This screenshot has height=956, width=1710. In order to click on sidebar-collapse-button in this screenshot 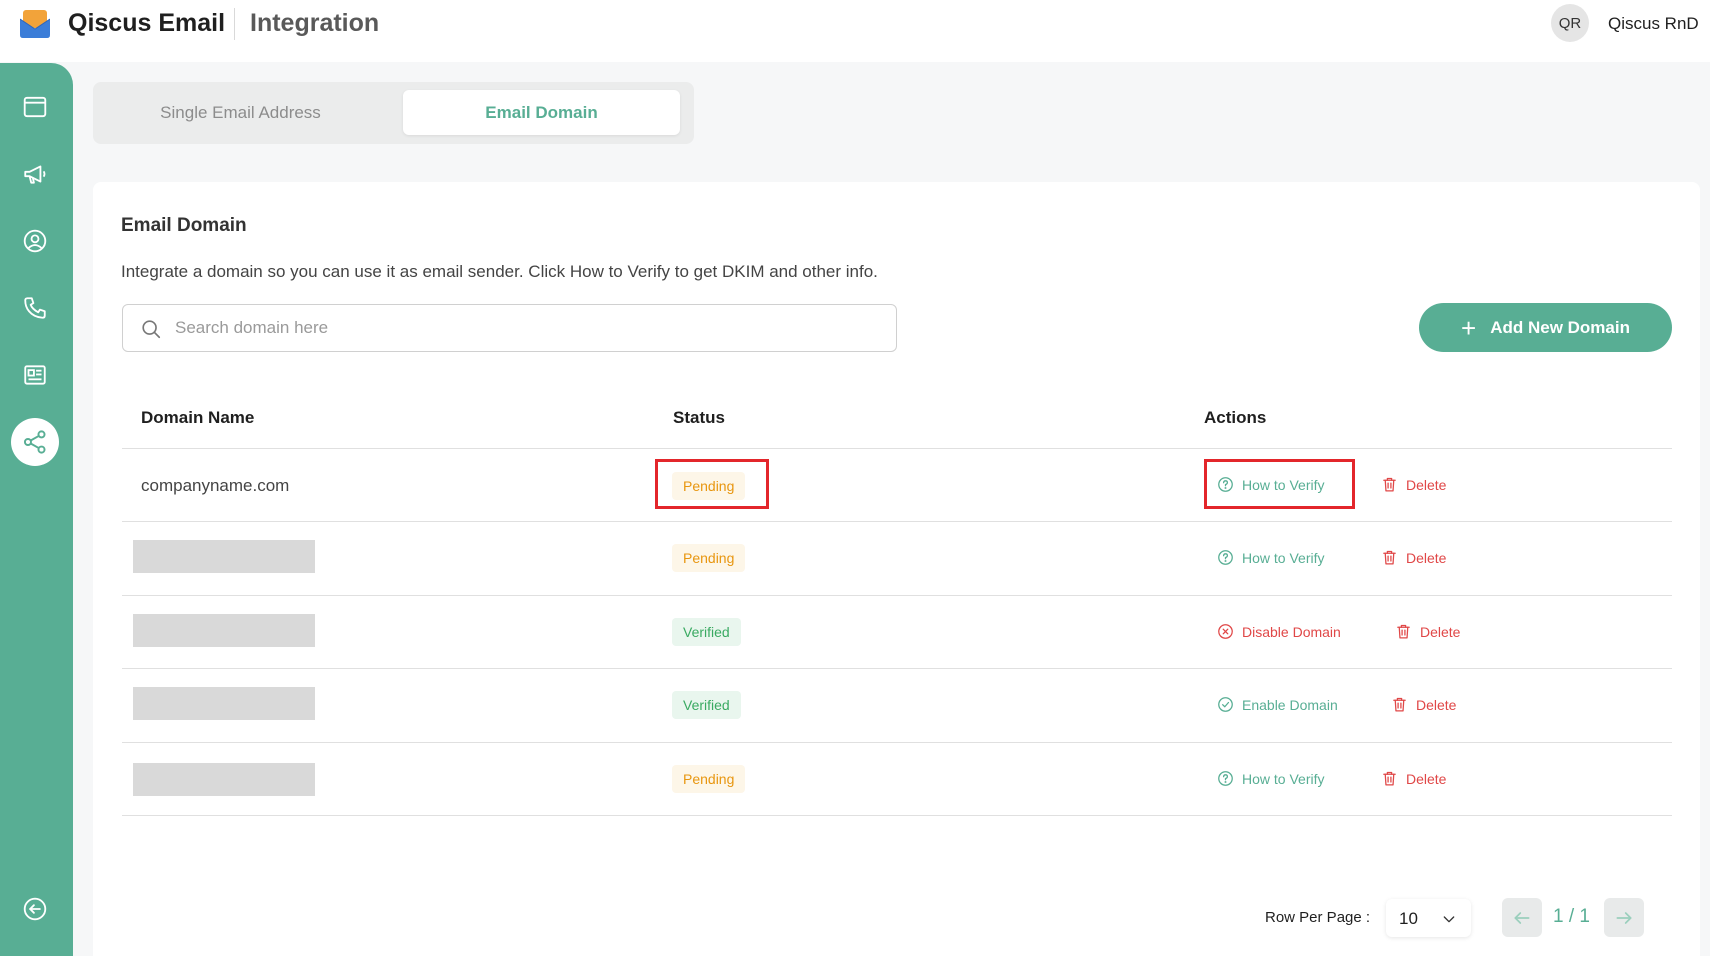, I will do `click(35, 909)`.